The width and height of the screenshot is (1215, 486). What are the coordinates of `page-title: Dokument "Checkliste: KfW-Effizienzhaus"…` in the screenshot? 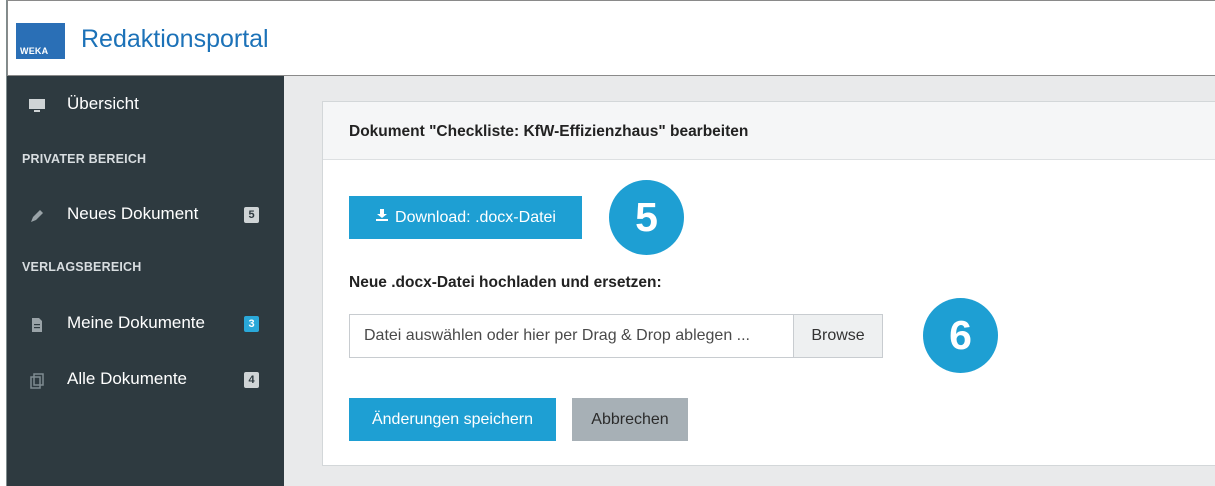 It's located at (549, 131).